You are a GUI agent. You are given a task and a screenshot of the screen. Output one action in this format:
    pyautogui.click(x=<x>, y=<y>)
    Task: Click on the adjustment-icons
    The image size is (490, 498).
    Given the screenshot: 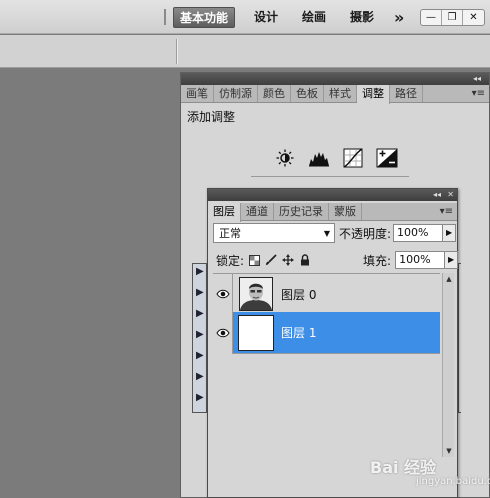 What is the action you would take?
    pyautogui.click(x=336, y=158)
    